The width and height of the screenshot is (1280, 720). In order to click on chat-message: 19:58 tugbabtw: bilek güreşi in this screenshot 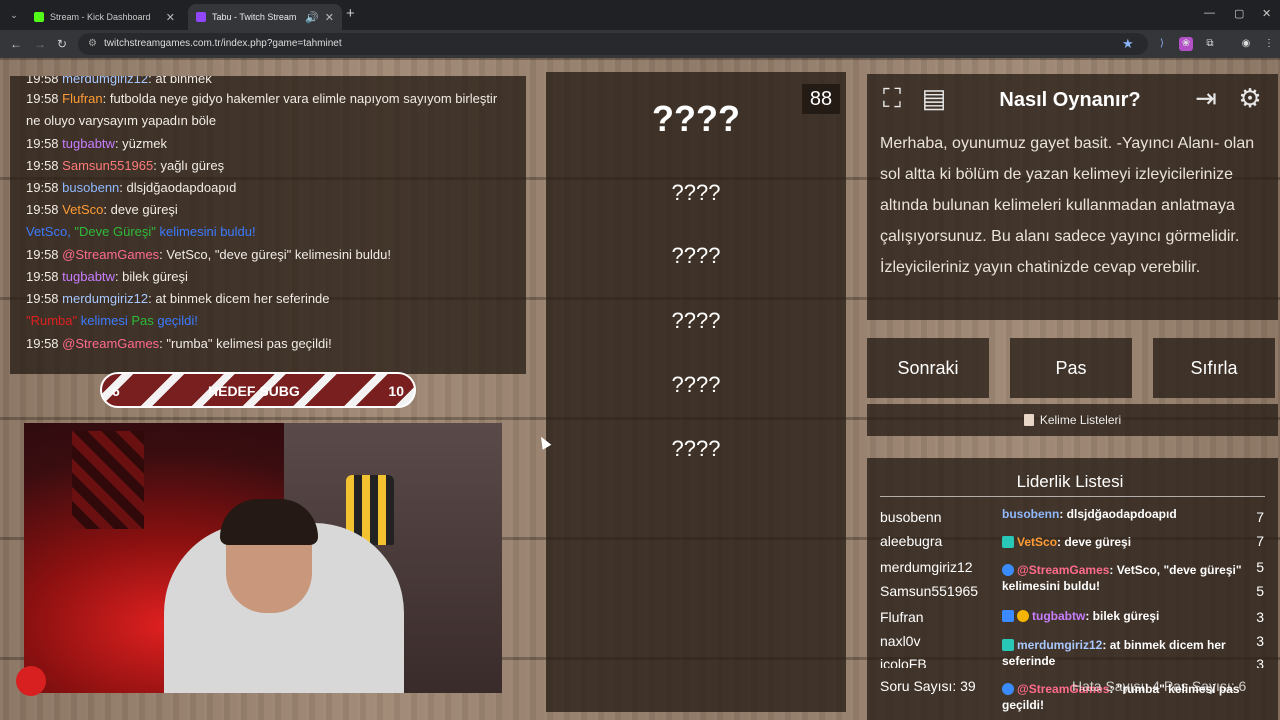, I will do `click(107, 276)`.